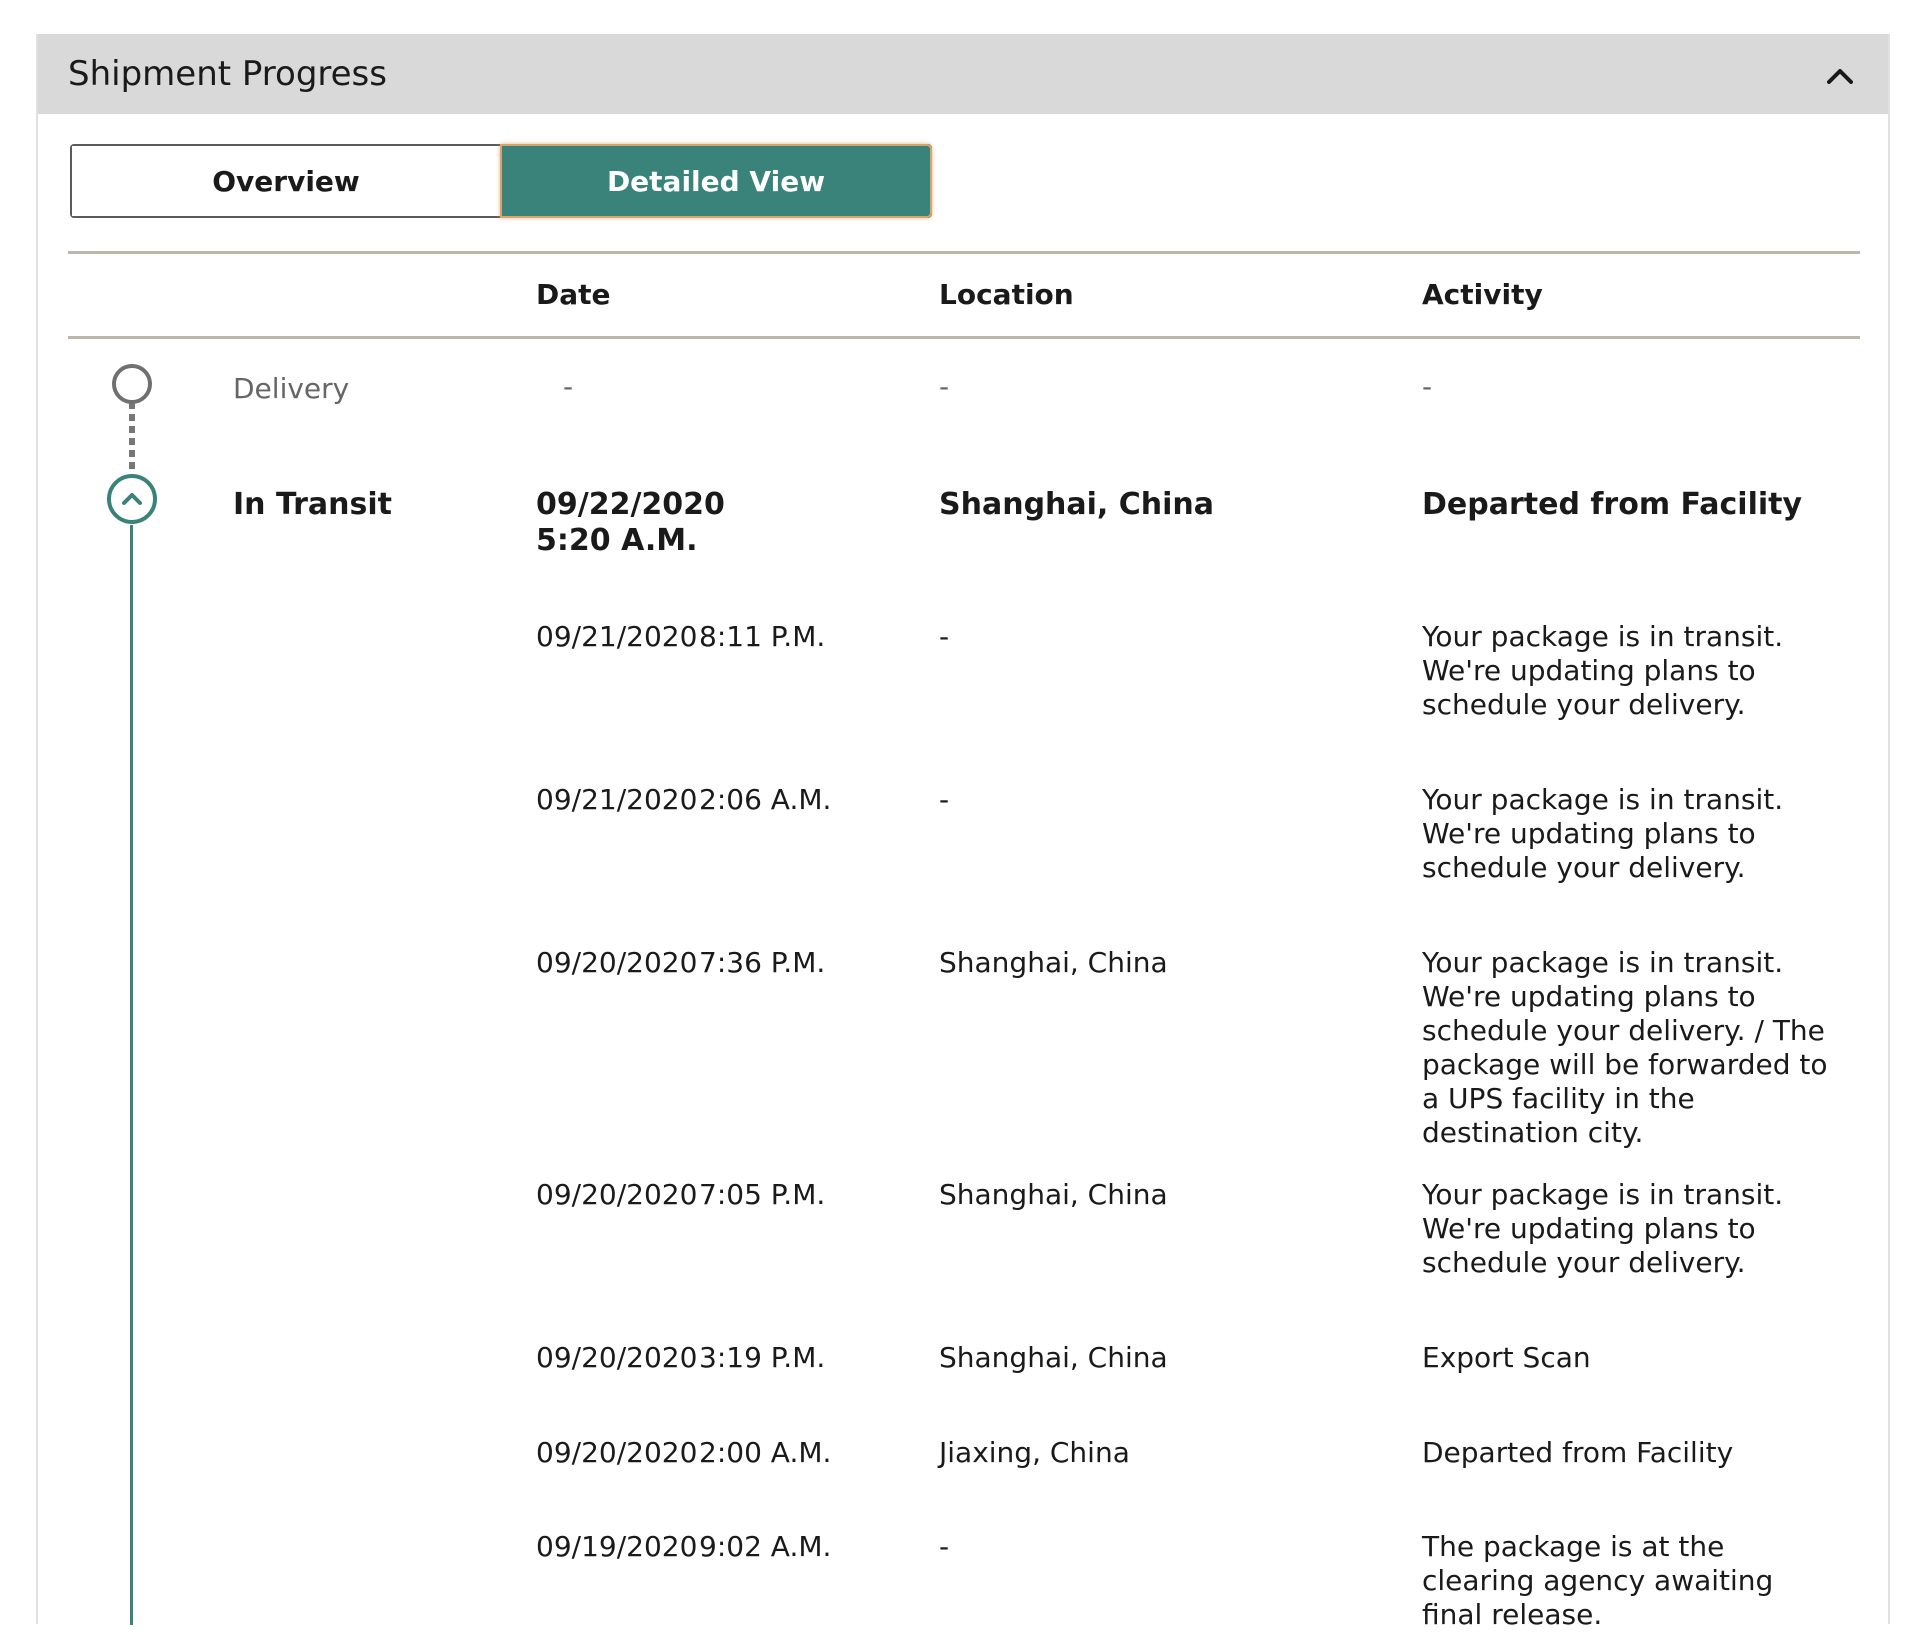  Describe the element at coordinates (762, 636) in the screenshot. I see `event-time: 8:11 P.M.` at that location.